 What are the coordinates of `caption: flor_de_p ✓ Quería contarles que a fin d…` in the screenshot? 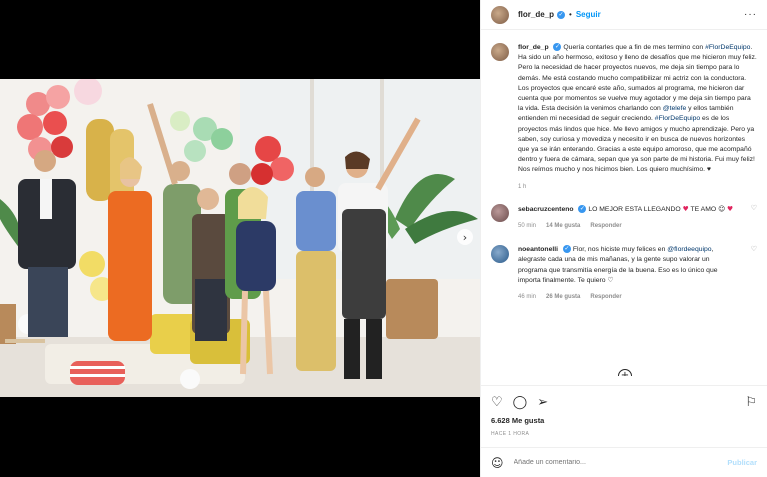 It's located at (624, 117).